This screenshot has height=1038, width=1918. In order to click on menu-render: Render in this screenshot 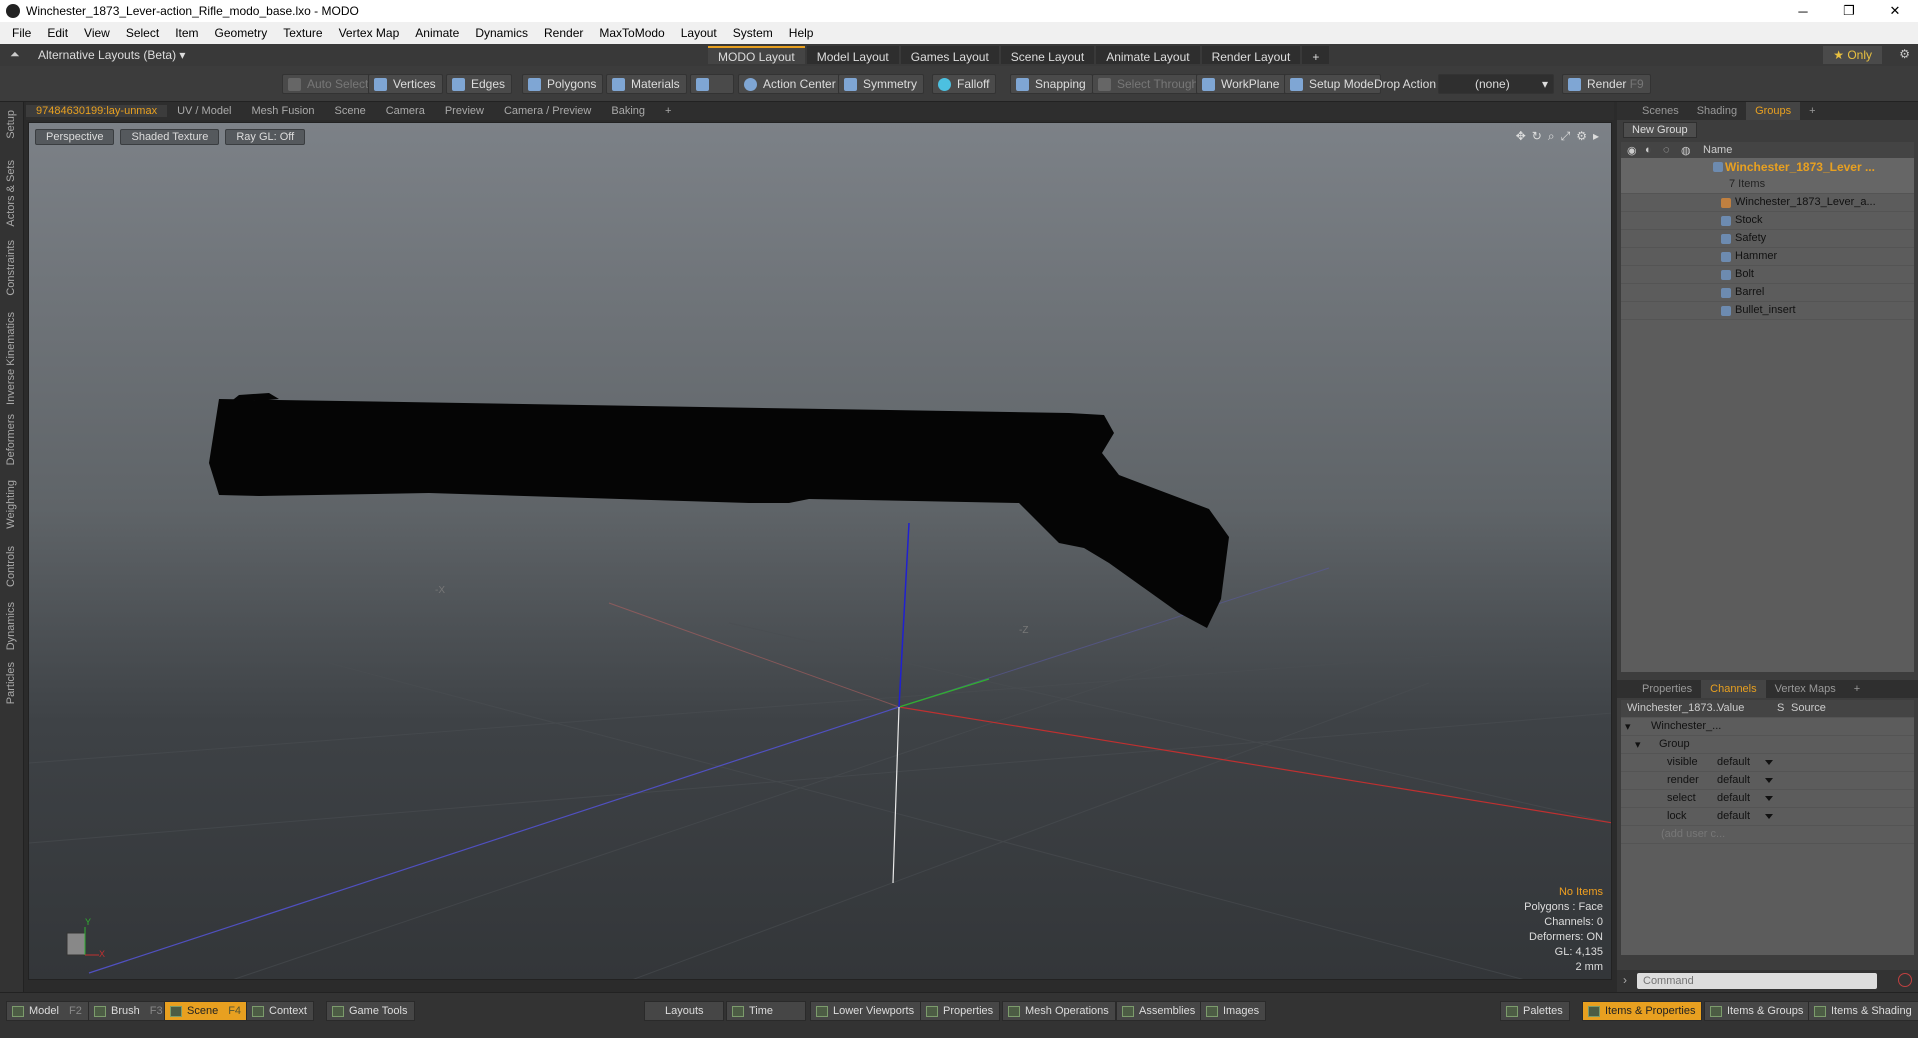, I will do `click(563, 33)`.